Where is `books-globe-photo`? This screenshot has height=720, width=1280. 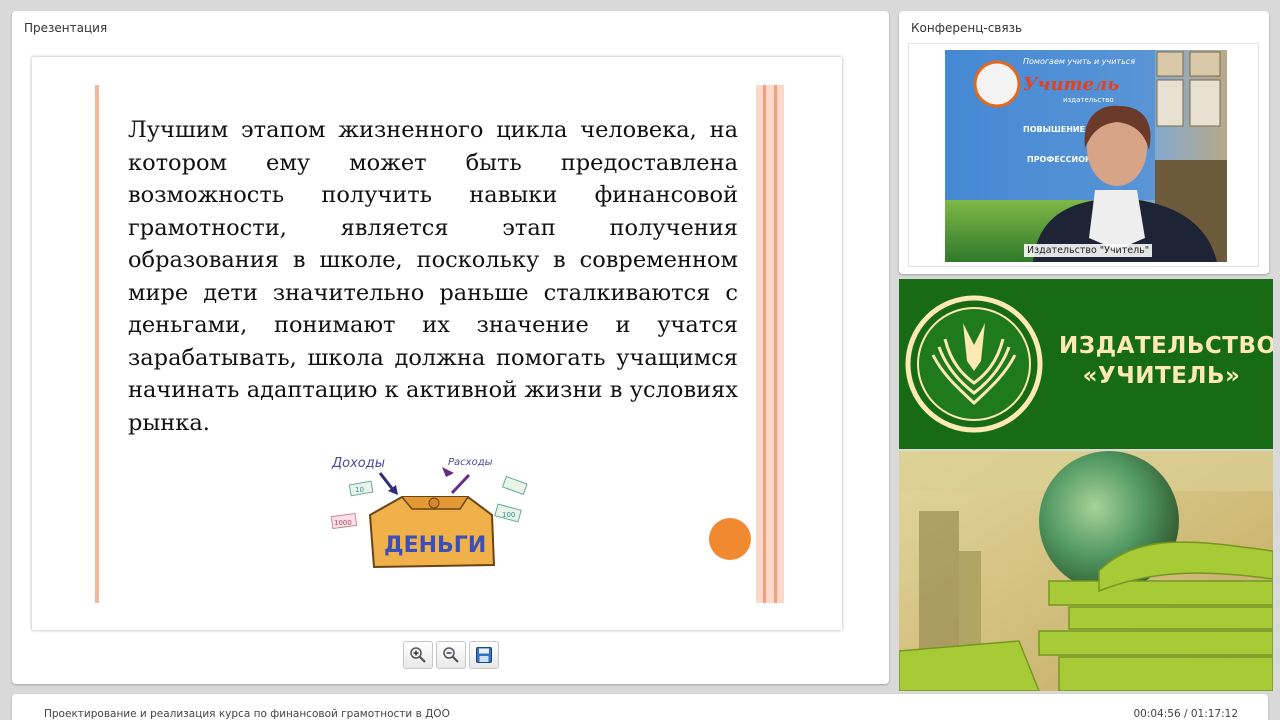 books-globe-photo is located at coordinates (1086, 571).